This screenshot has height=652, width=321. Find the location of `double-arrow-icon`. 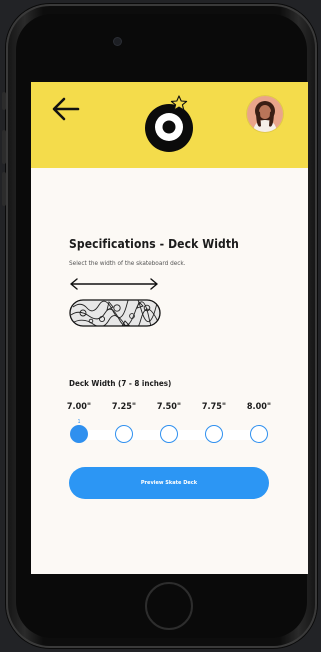

double-arrow-icon is located at coordinates (114, 284).